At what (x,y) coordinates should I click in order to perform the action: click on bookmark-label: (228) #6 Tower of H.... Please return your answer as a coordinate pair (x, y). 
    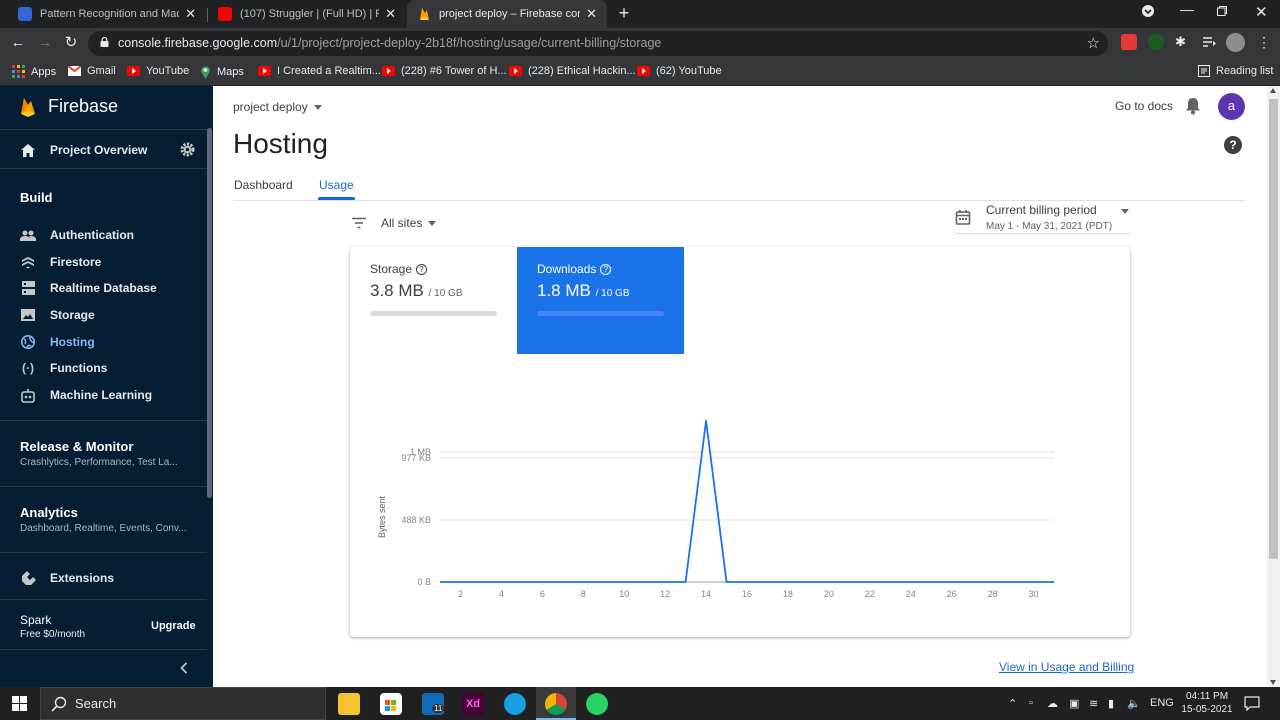
    Looking at the image, I should click on (454, 71).